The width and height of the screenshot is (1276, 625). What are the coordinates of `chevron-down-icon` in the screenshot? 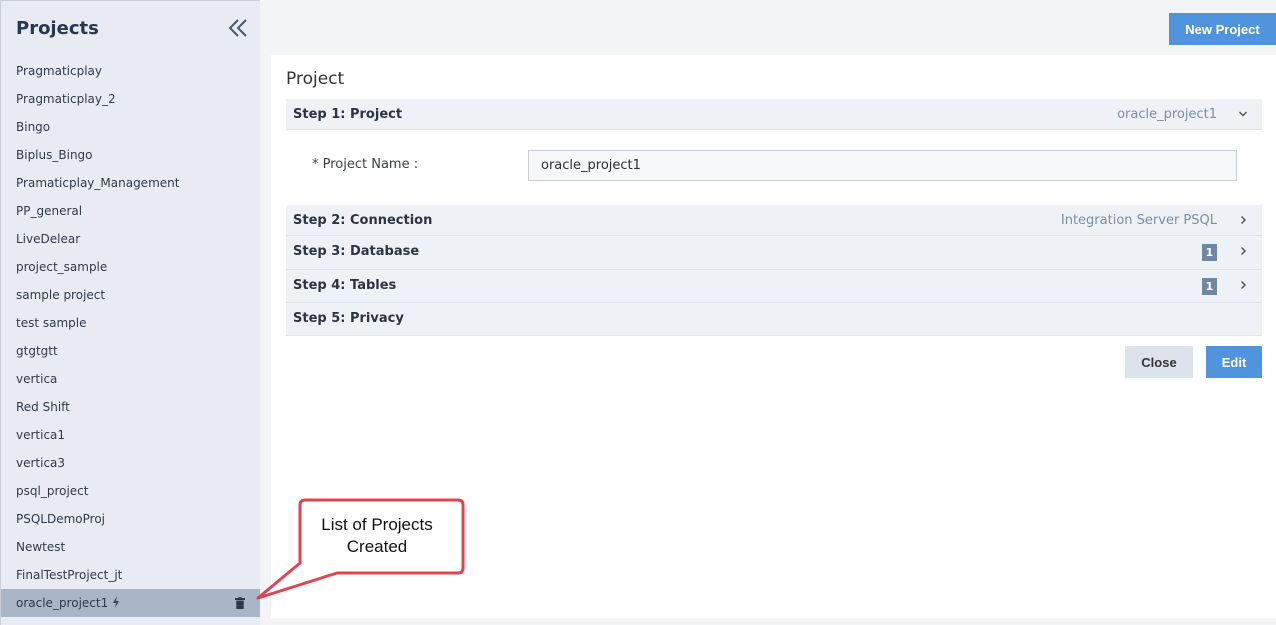 It's located at (1243, 114).